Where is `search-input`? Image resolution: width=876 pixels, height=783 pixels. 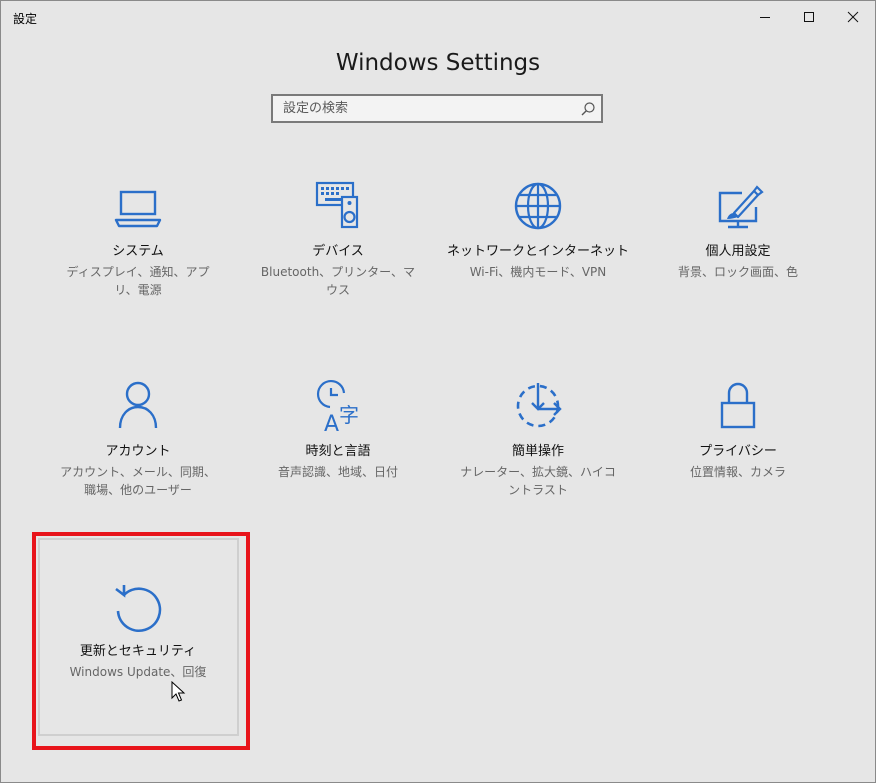
search-input is located at coordinates (426, 108).